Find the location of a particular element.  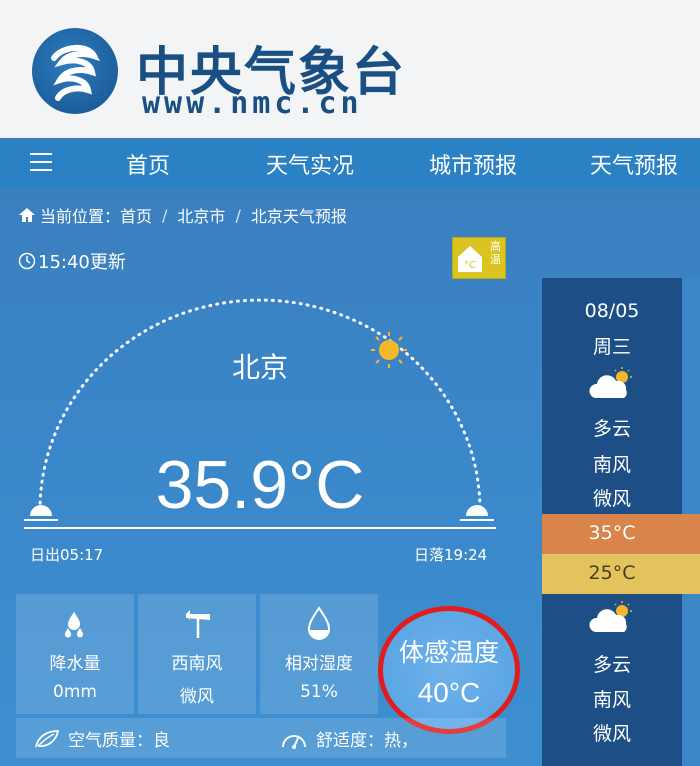

nav-item-city-forecast: 城市预报 is located at coordinates (473, 164).